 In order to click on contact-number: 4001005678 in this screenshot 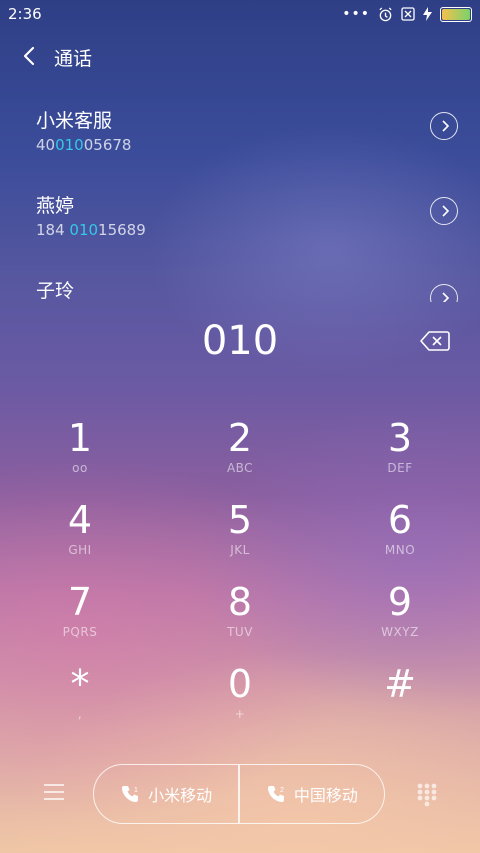, I will do `click(84, 145)`.